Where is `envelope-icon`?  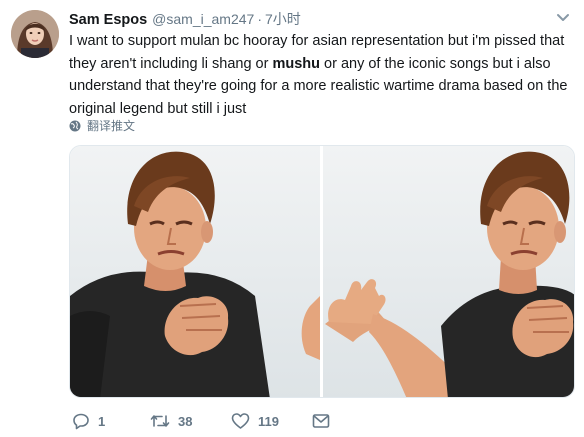
envelope-icon is located at coordinates (321, 421).